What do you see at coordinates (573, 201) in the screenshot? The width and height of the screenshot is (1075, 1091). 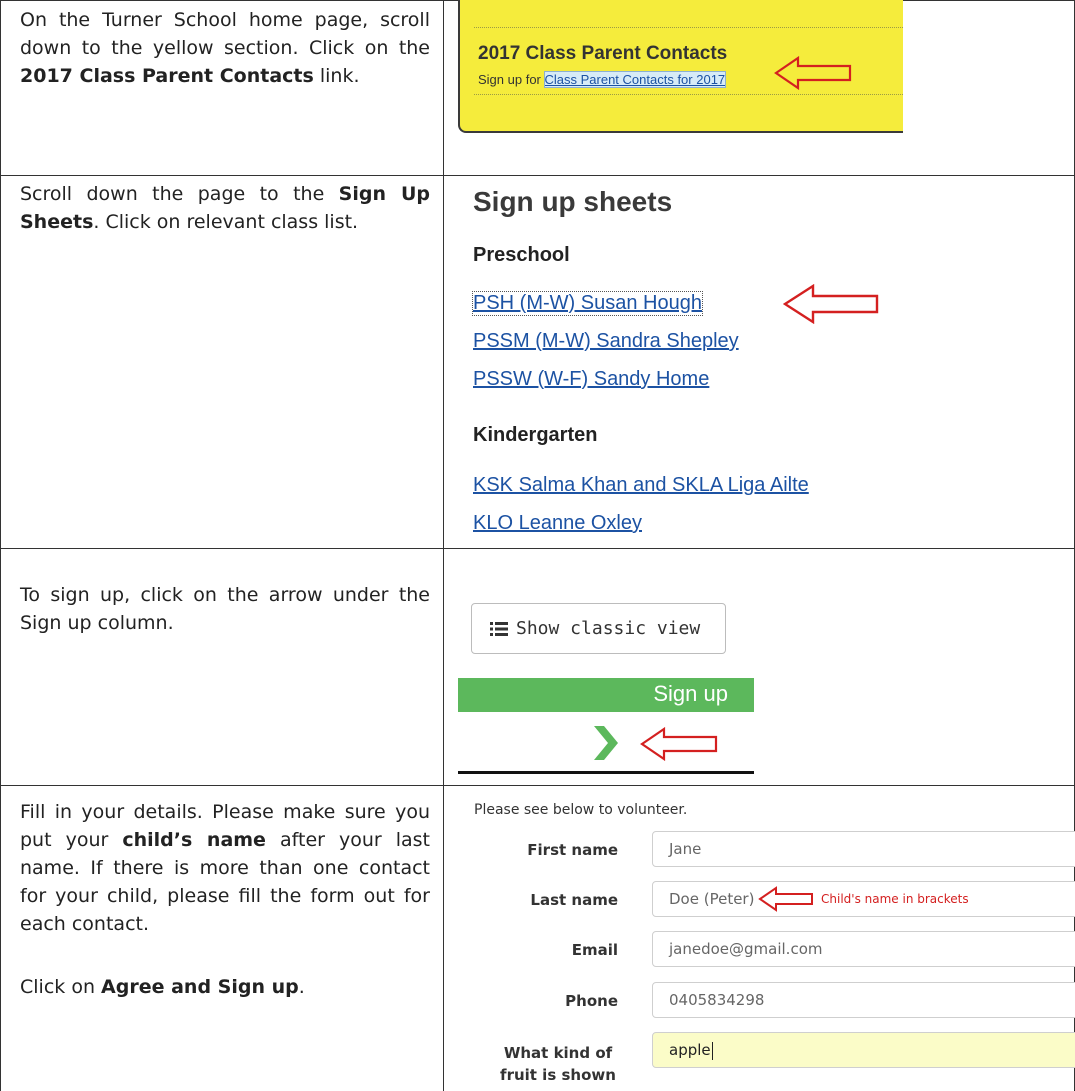 I see `sign-up-sheets-title: Sign up sheets` at bounding box center [573, 201].